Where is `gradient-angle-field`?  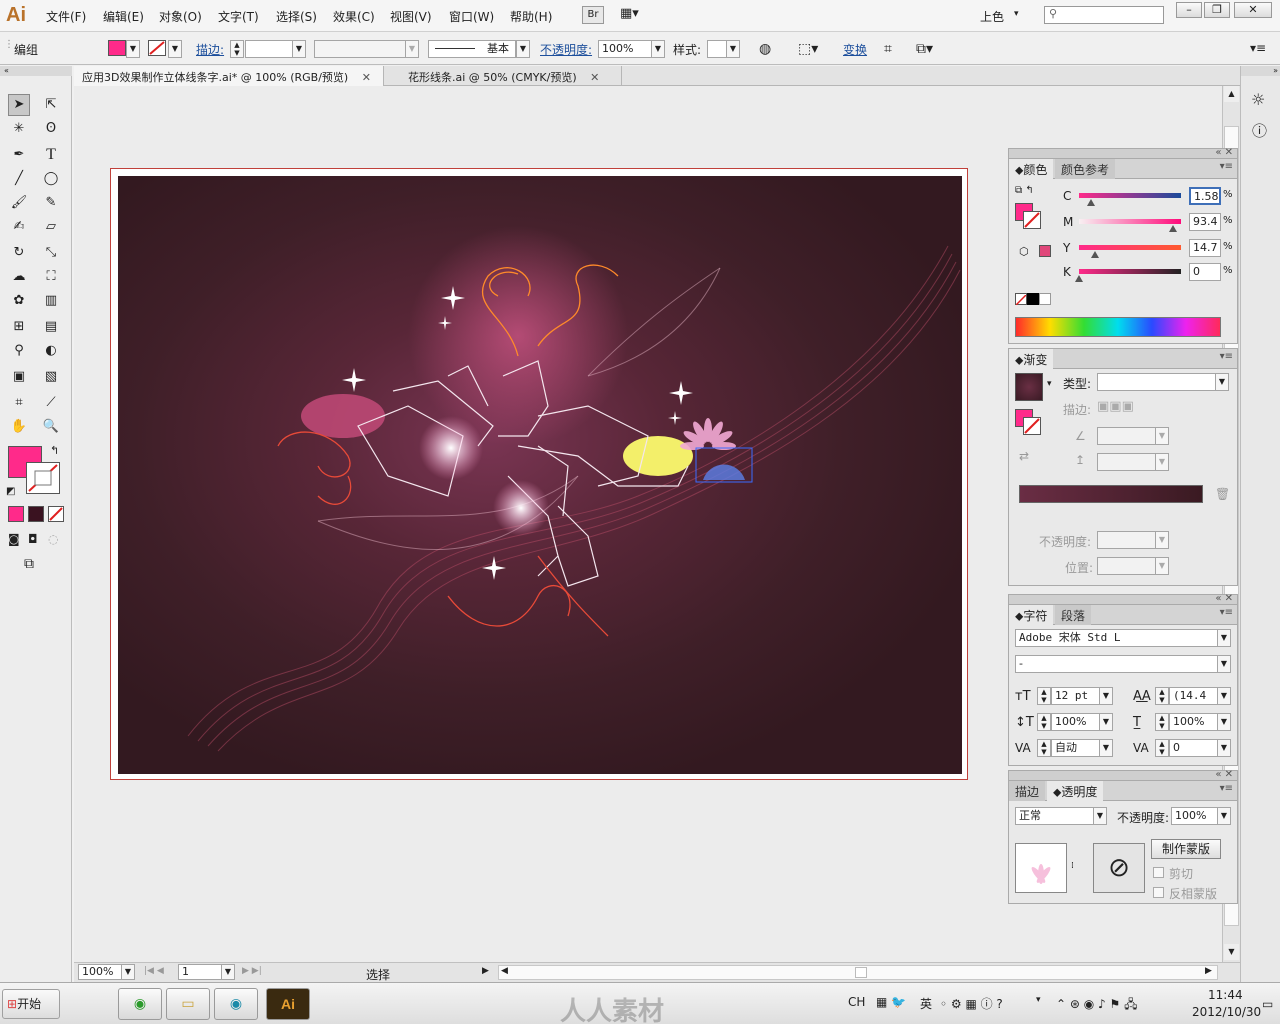
gradient-angle-field is located at coordinates (1127, 436).